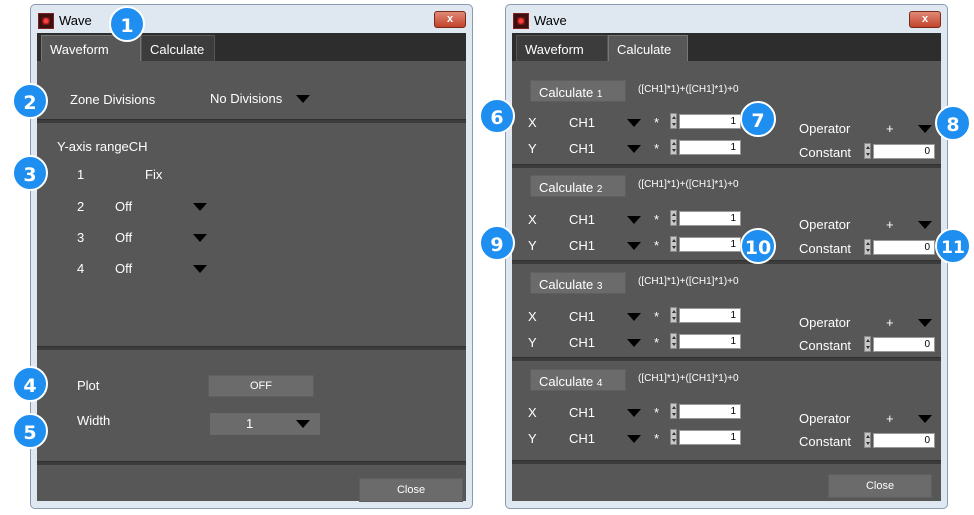  Describe the element at coordinates (910, 129) in the screenshot. I see `calculate-1-operator-dropdown: +` at that location.